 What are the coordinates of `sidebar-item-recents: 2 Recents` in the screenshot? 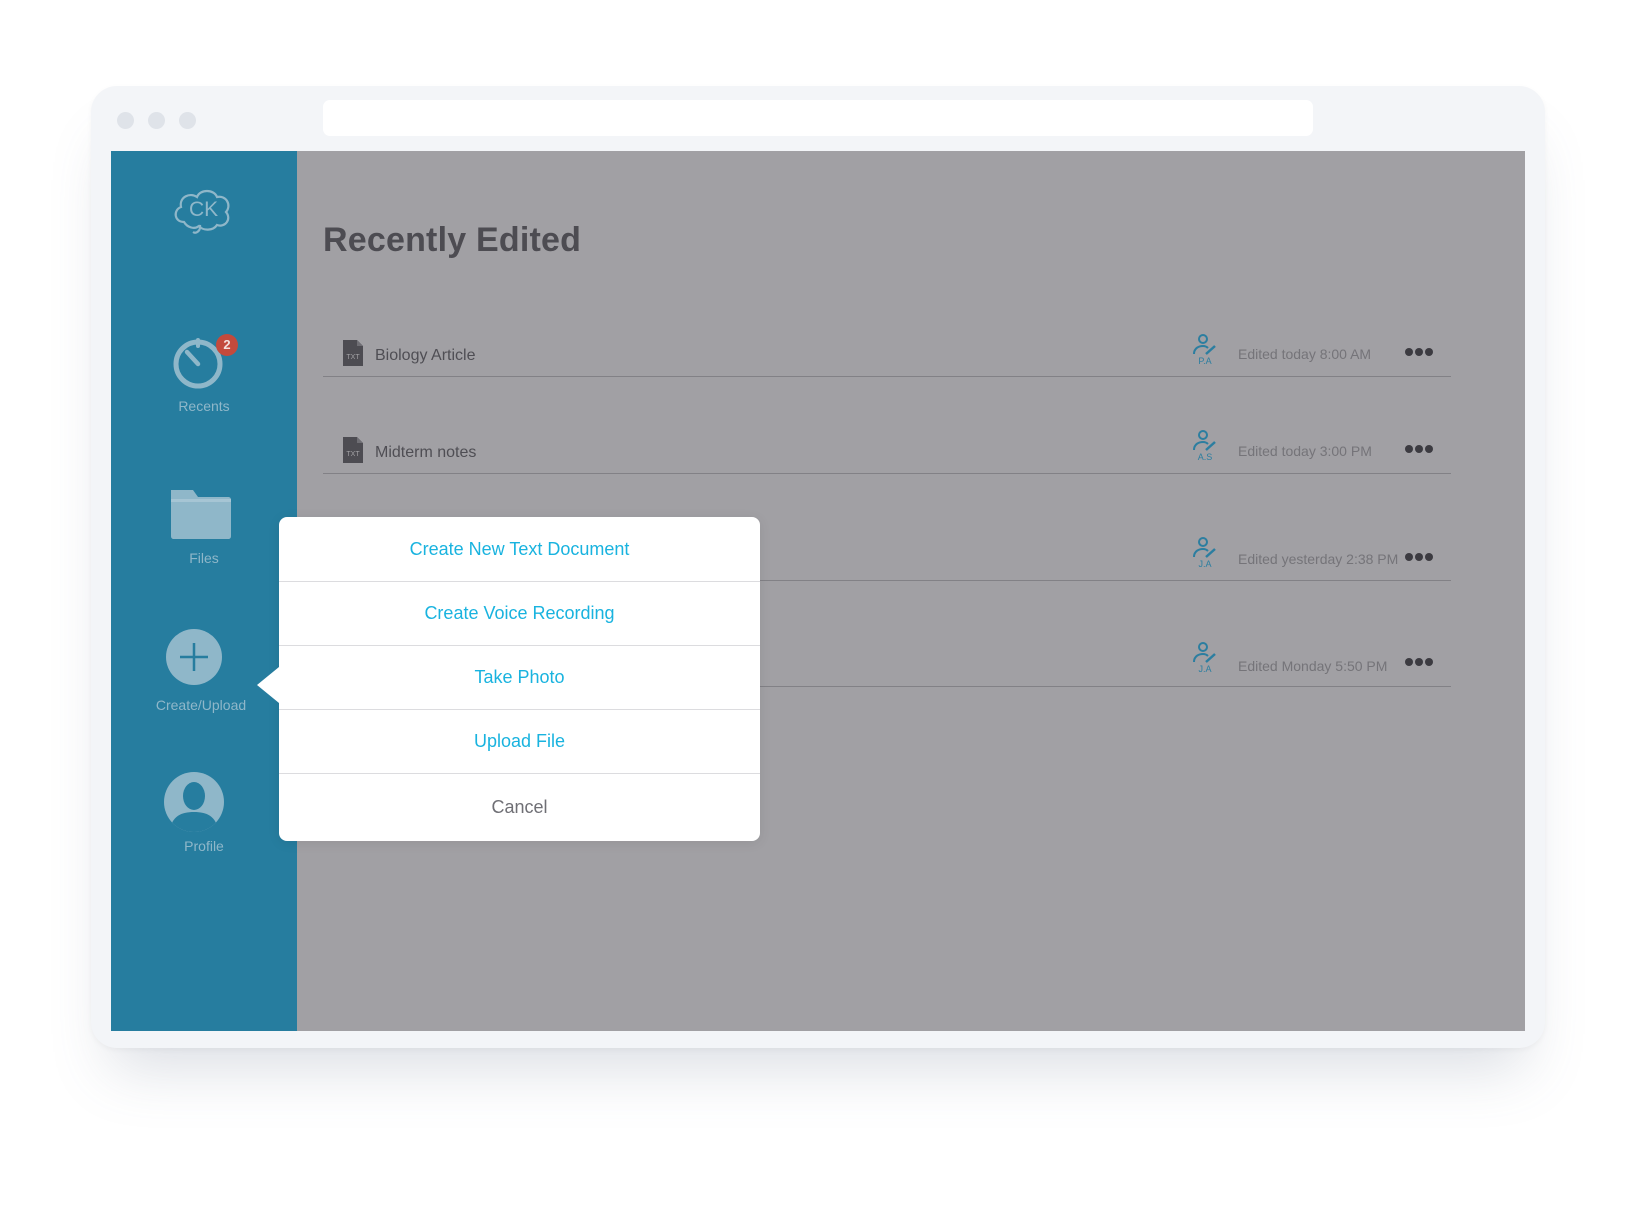 It's located at (204, 374).